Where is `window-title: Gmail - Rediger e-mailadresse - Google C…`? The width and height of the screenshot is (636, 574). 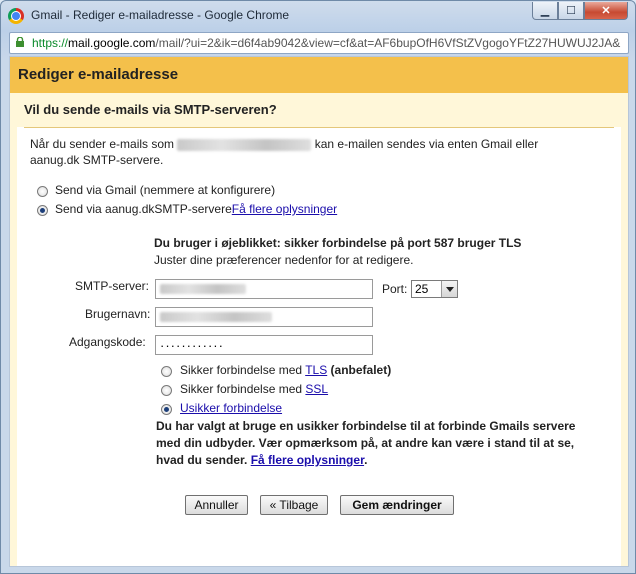
window-title: Gmail - Rediger e-mailadresse - Google C… is located at coordinates (160, 15).